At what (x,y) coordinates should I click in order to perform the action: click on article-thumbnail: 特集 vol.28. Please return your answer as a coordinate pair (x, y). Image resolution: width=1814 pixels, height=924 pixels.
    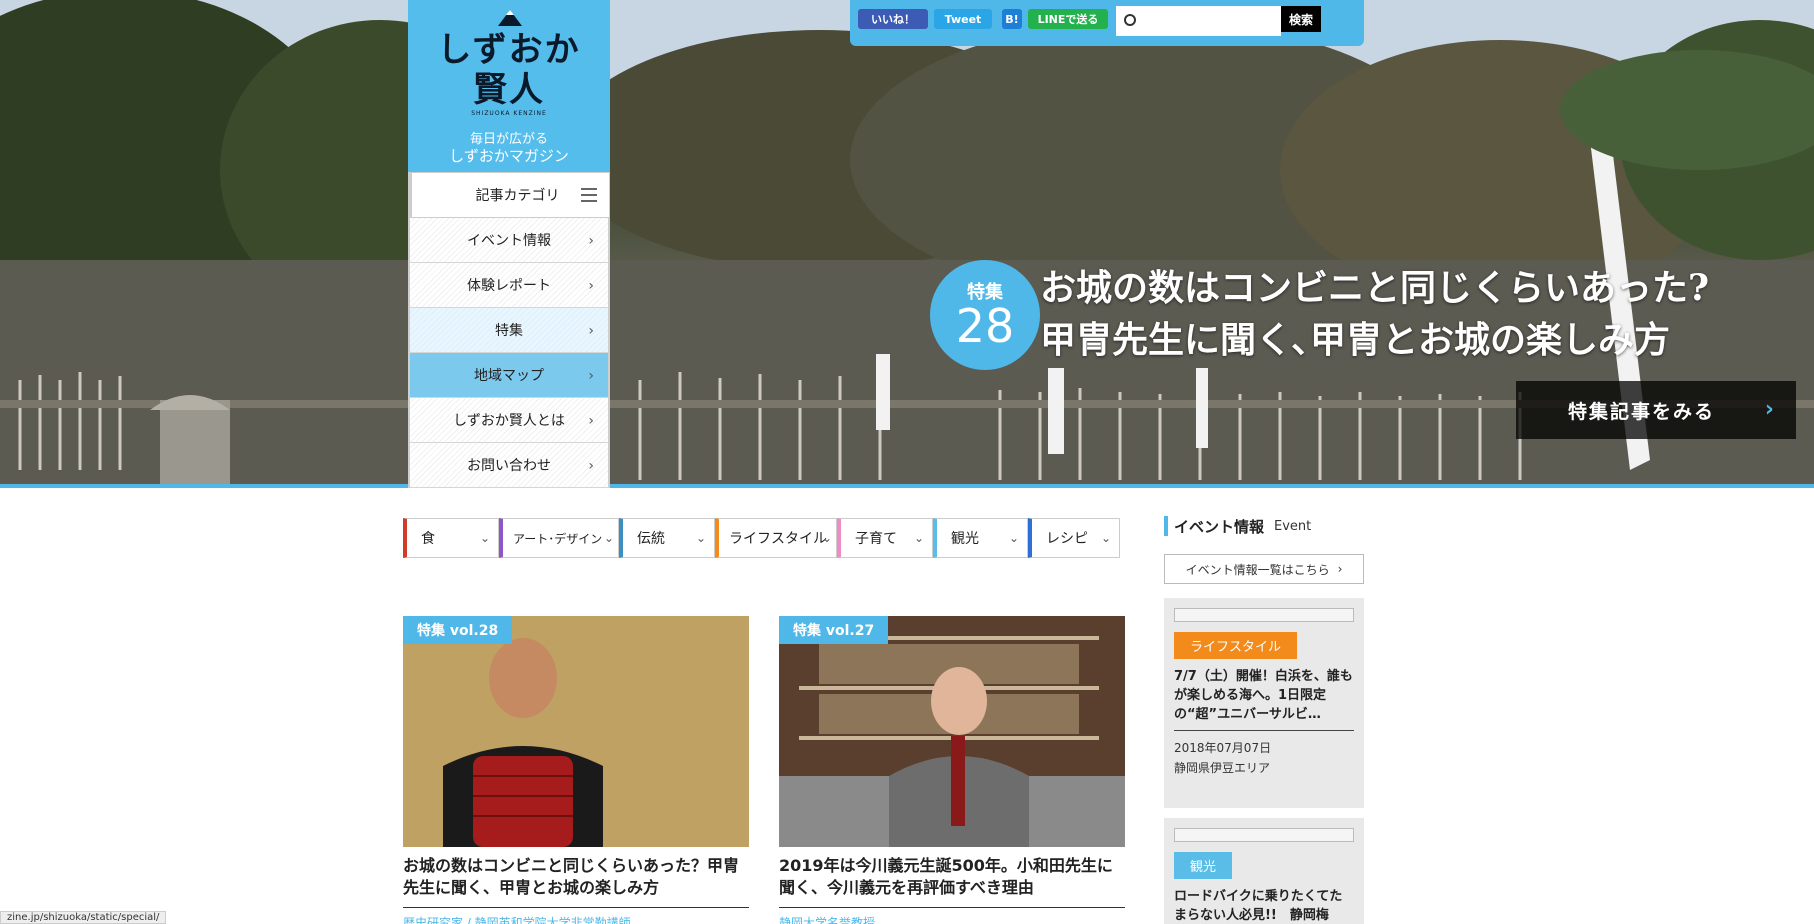
    Looking at the image, I should click on (576, 731).